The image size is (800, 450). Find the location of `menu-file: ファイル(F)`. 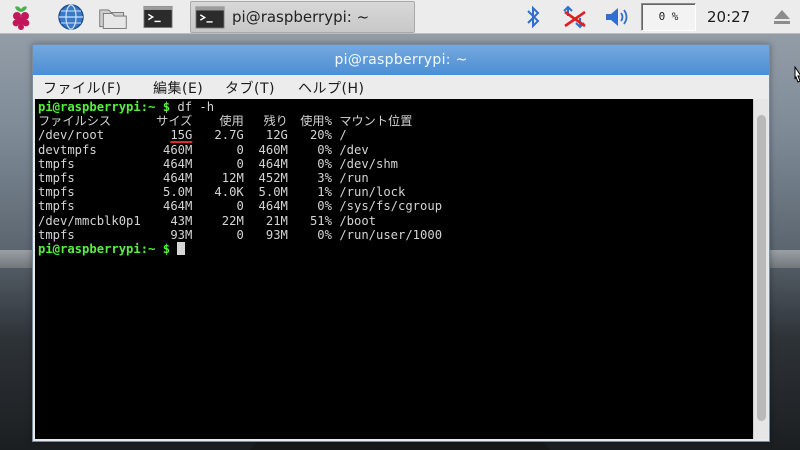

menu-file: ファイル(F) is located at coordinates (82, 88).